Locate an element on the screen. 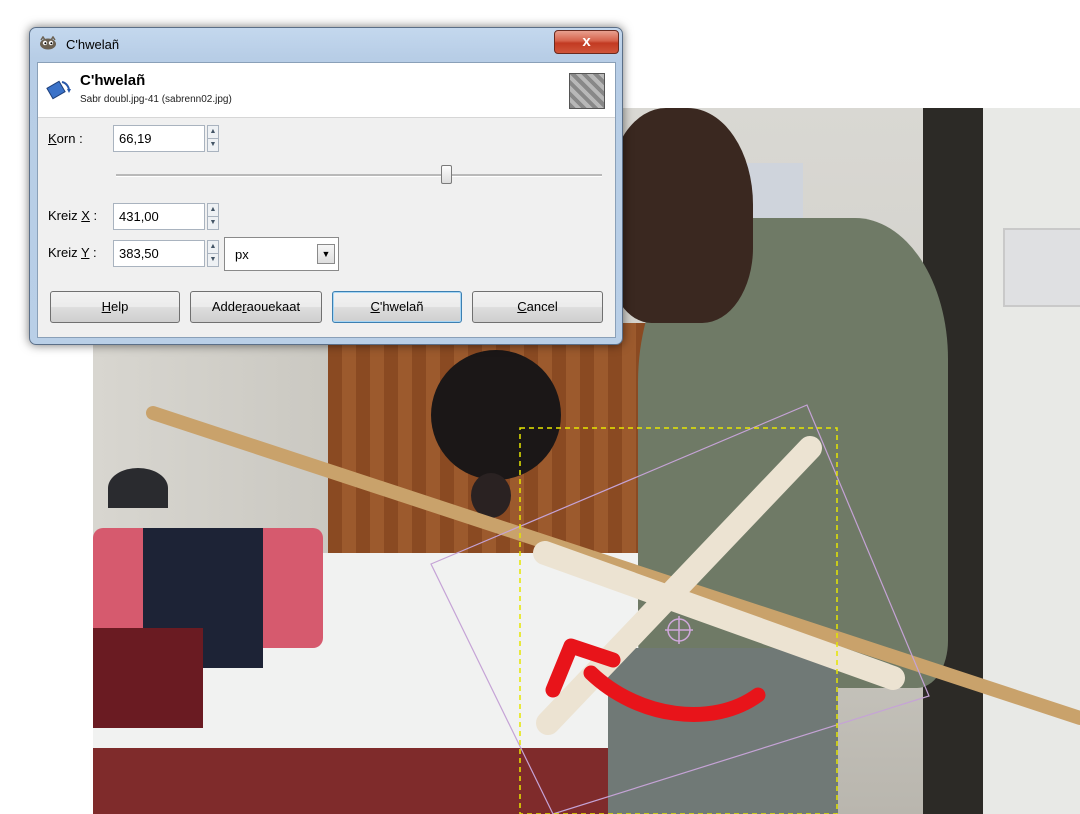 This screenshot has height=814, width=1080. chevron-down-icon: ▼ is located at coordinates (326, 254).